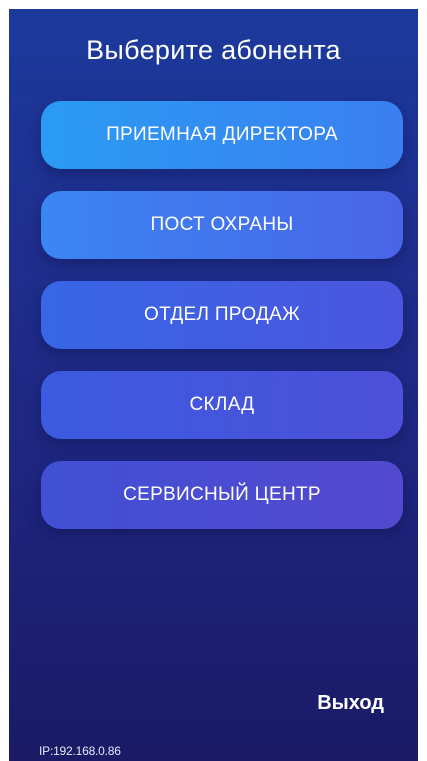  Describe the element at coordinates (213, 50) in the screenshot. I see `page-title: Выберите абонента` at that location.